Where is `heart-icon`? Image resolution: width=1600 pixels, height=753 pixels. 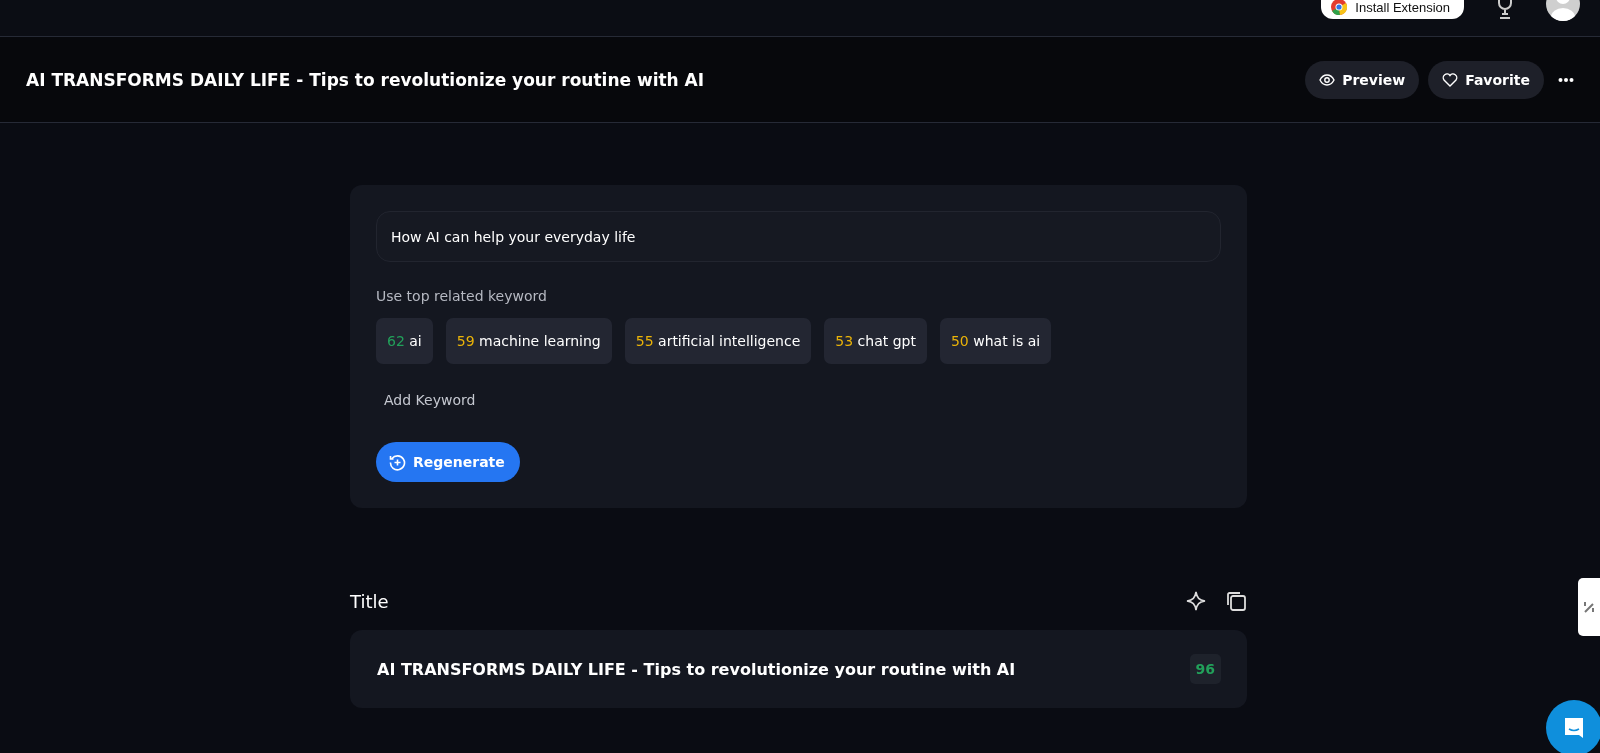 heart-icon is located at coordinates (1450, 79).